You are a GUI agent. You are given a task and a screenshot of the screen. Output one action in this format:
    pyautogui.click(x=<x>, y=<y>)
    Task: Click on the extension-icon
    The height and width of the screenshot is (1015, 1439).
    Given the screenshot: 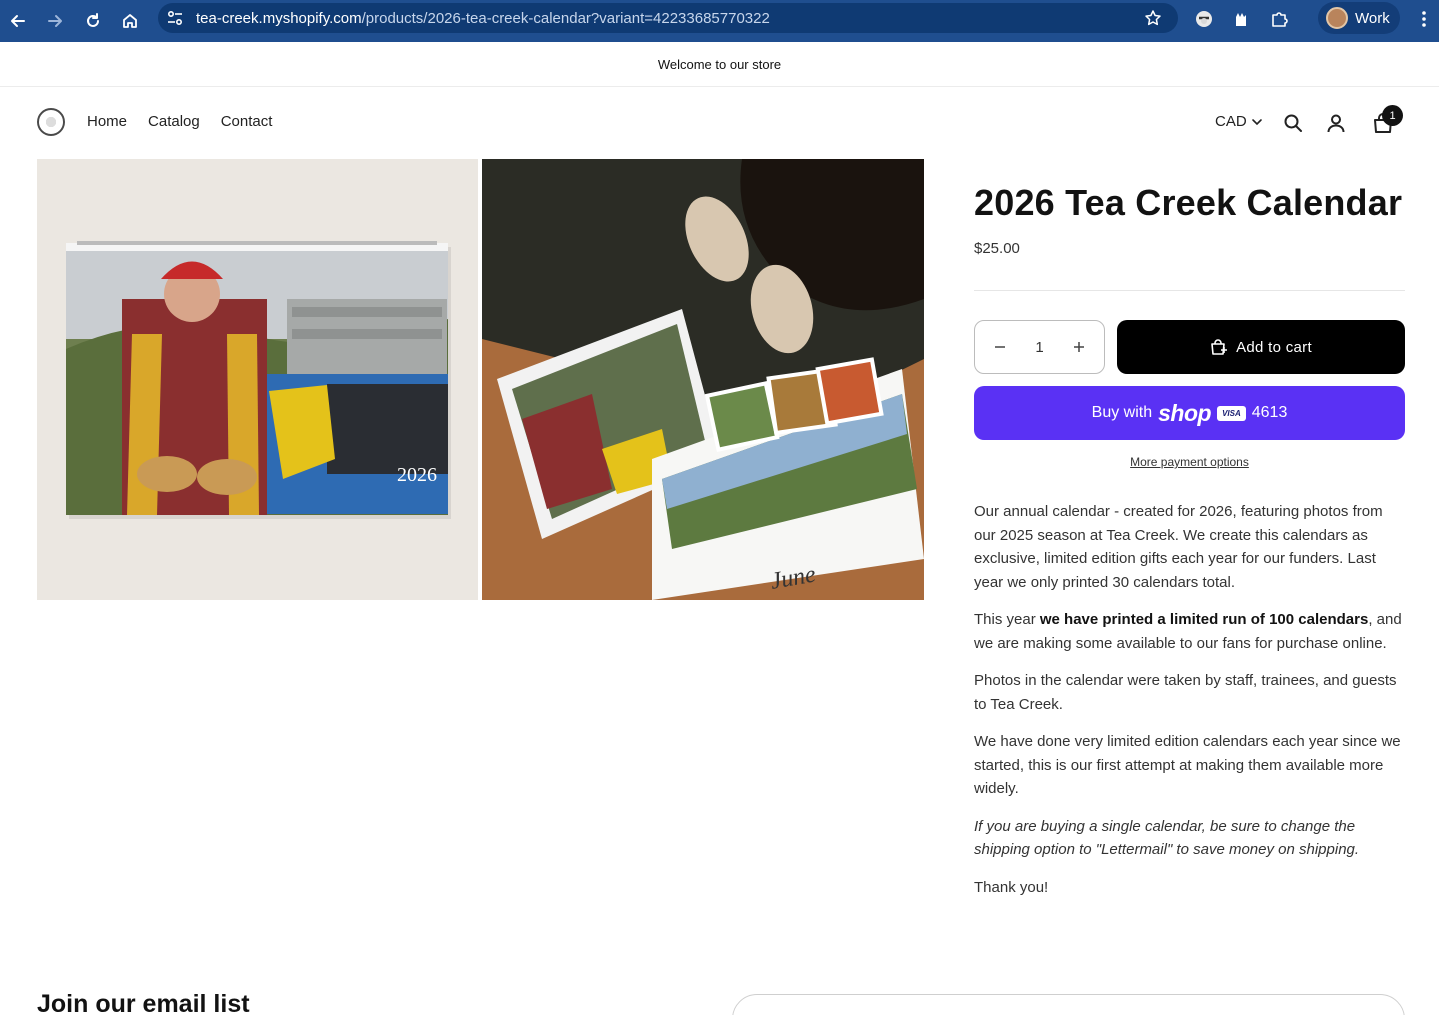 What is the action you would take?
    pyautogui.click(x=1204, y=19)
    